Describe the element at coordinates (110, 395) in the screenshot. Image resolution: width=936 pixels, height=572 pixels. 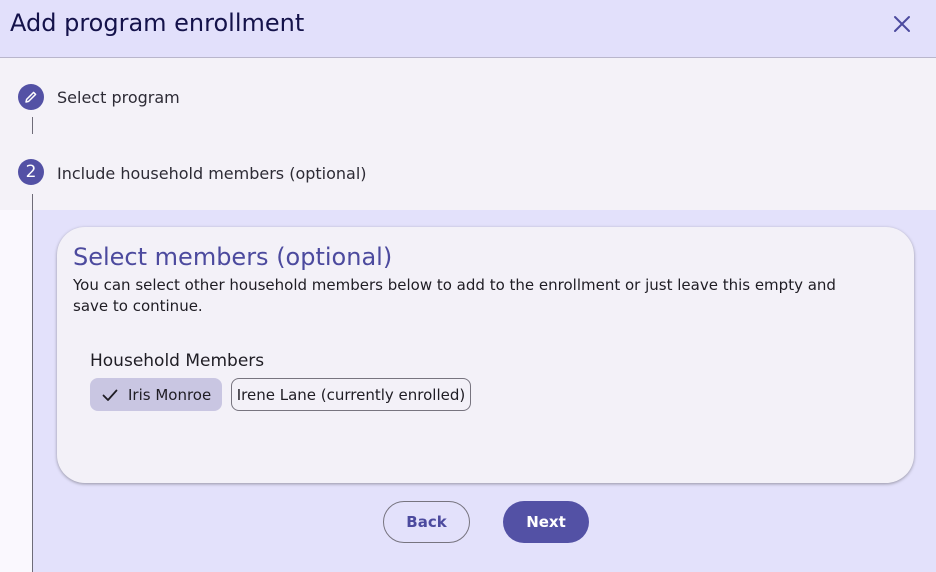
I see `check-icon` at that location.